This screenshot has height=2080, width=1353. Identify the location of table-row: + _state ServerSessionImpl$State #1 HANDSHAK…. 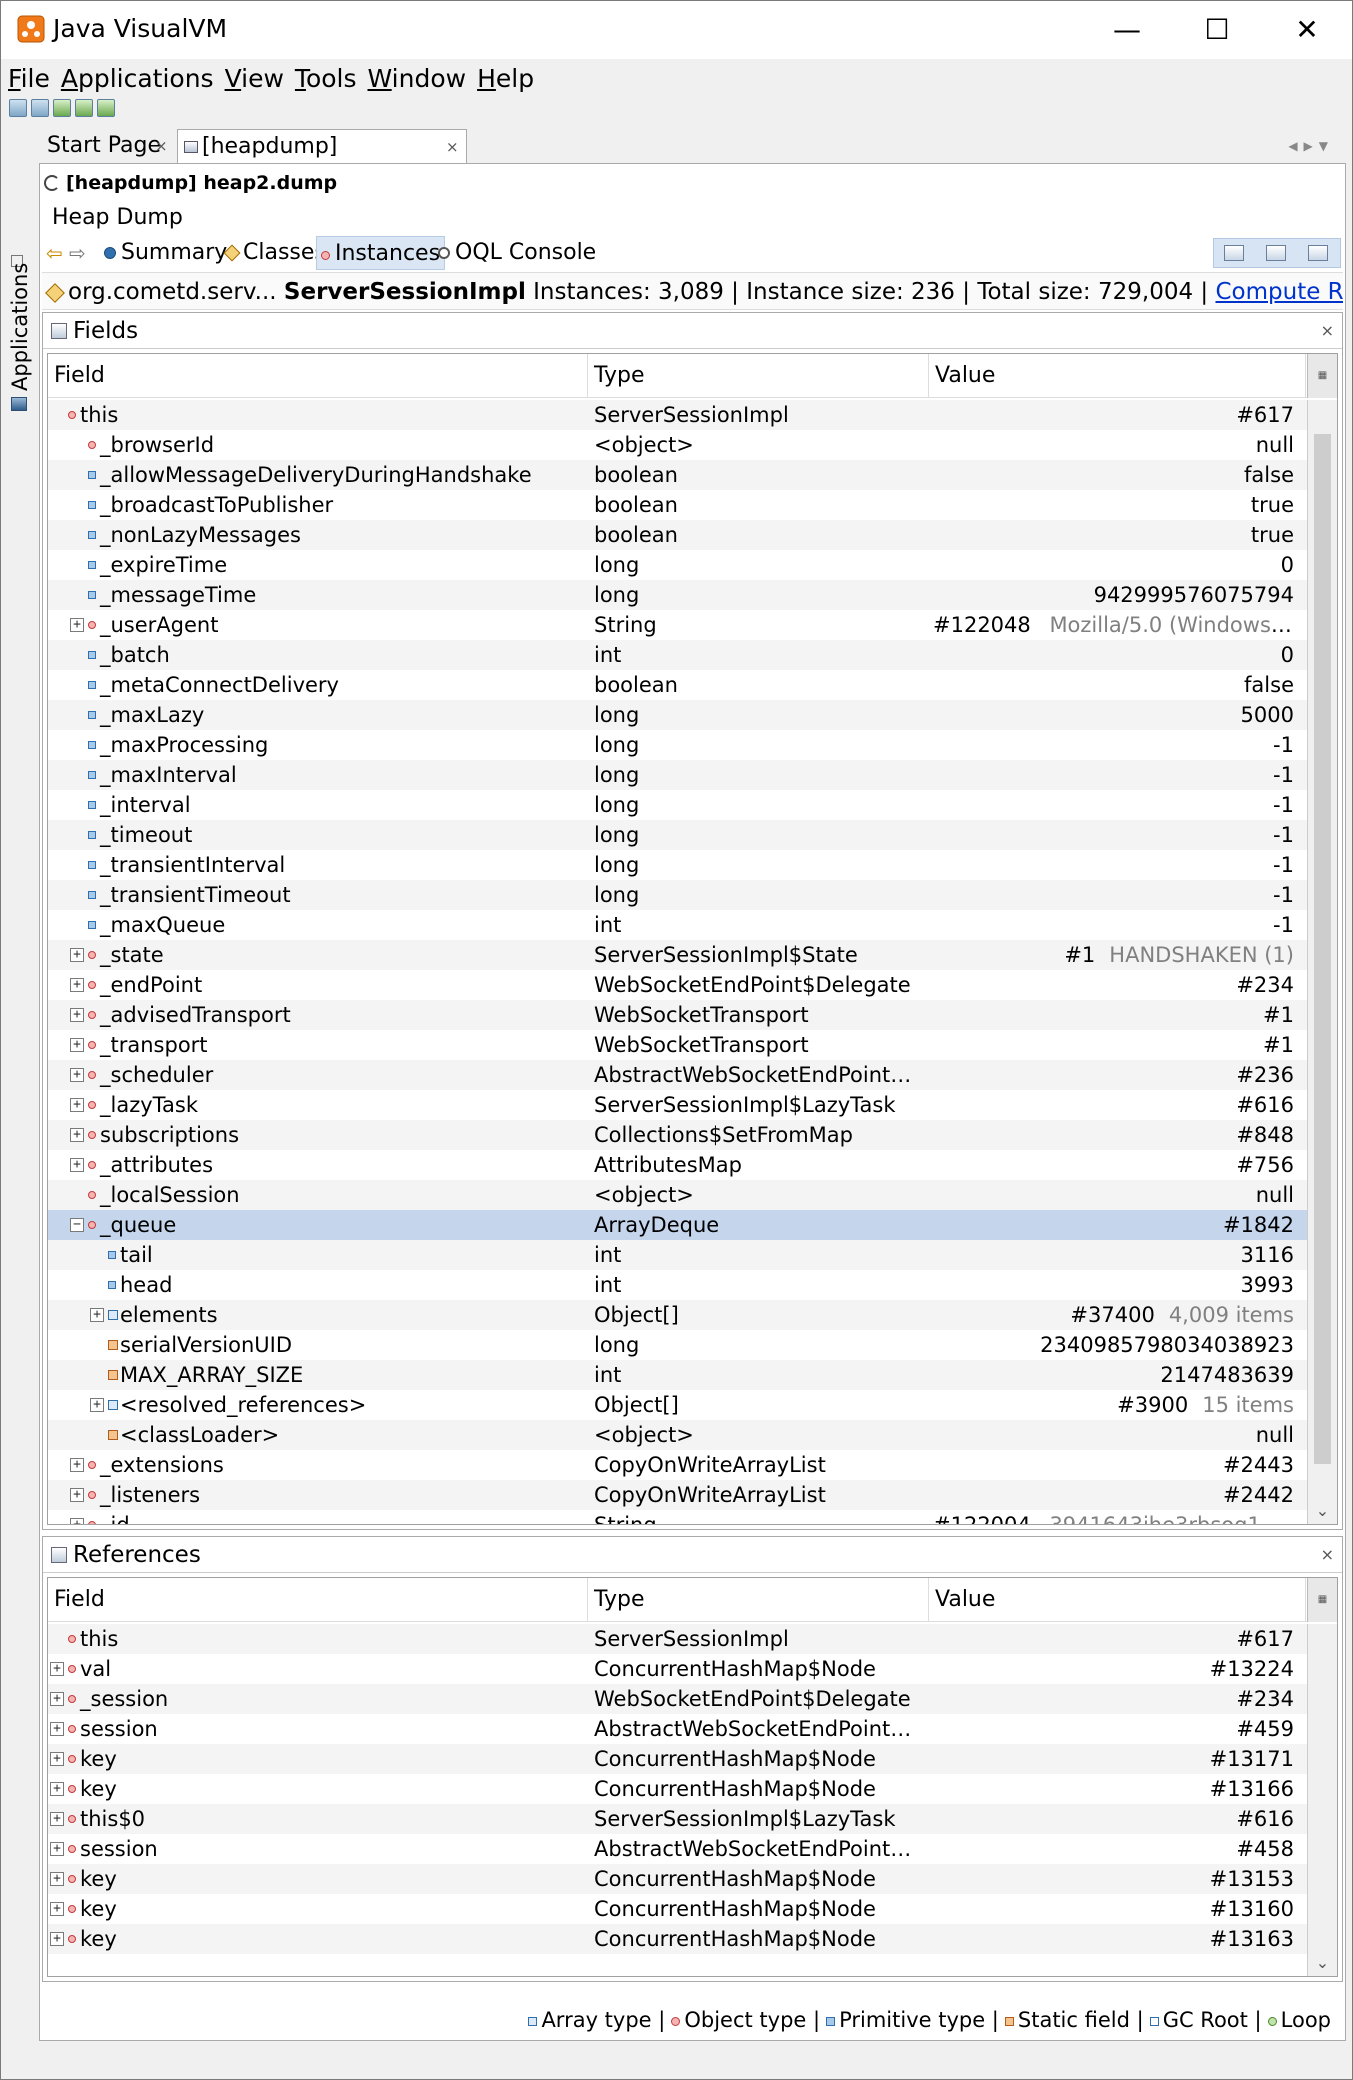
(677, 955).